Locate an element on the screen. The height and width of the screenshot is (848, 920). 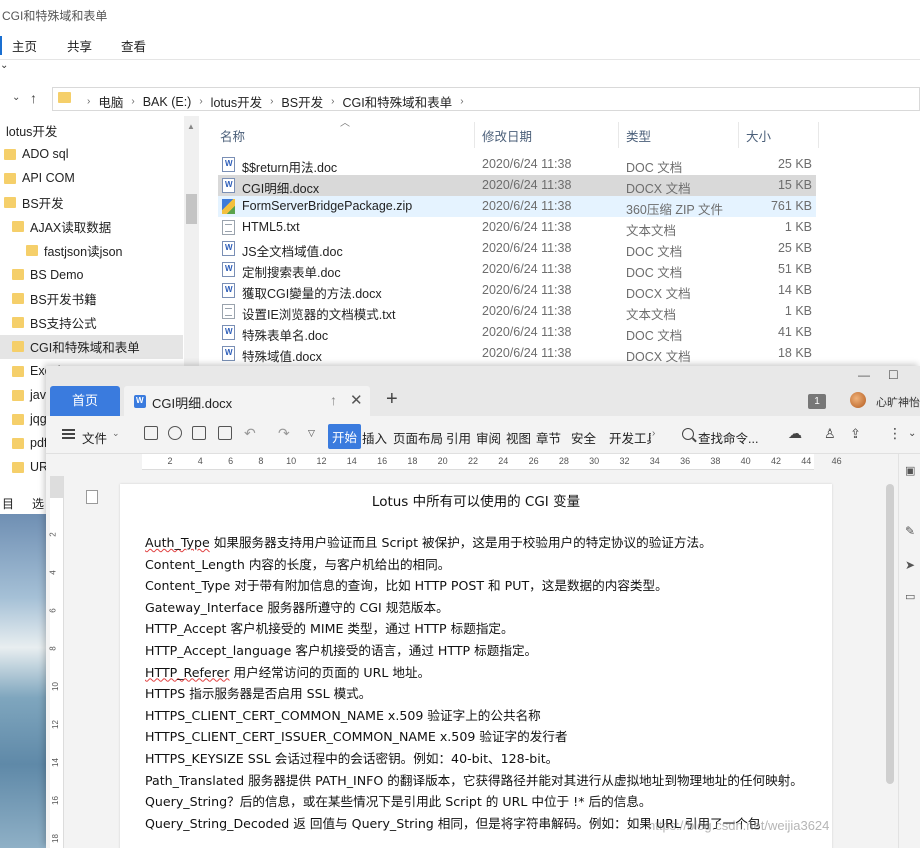
file-row: 特殊域值.docx 2020/6/24 11:38 DOCX 文档 18 KB is located at coordinates (517, 353).